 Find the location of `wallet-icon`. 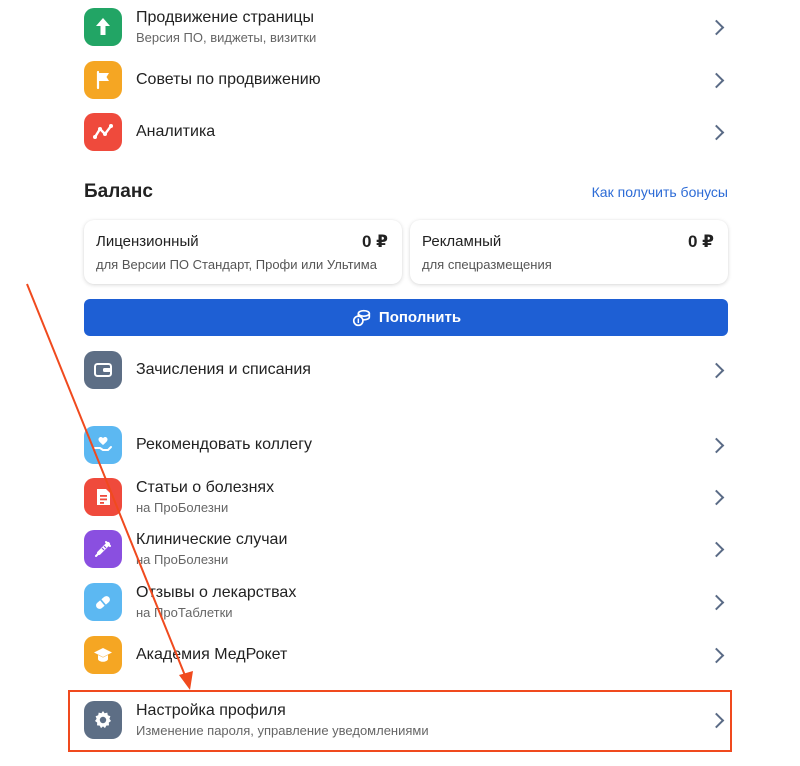

wallet-icon is located at coordinates (103, 370).